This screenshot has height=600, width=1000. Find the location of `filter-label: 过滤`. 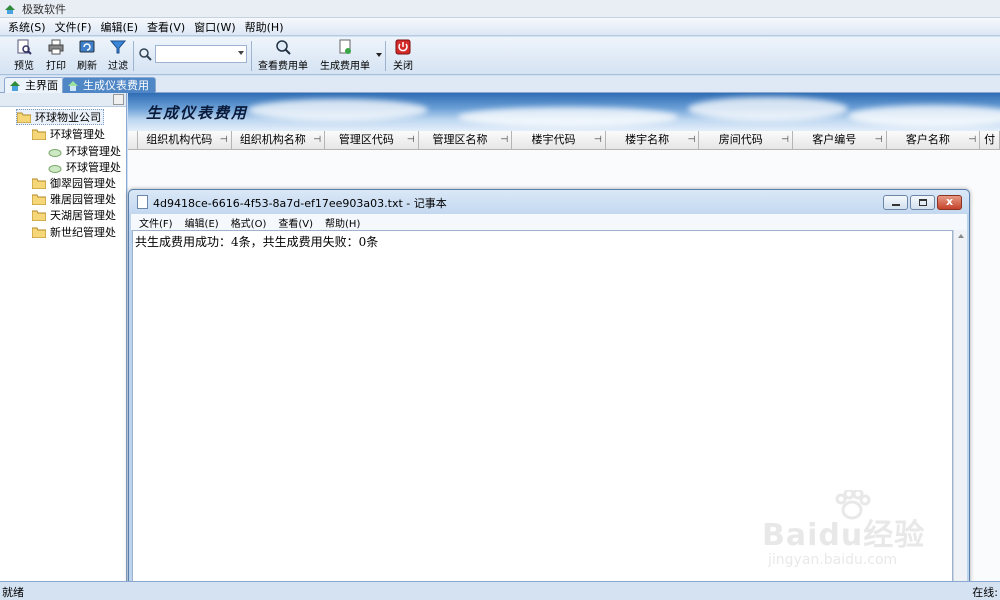

filter-label: 过滤 is located at coordinates (118, 66).